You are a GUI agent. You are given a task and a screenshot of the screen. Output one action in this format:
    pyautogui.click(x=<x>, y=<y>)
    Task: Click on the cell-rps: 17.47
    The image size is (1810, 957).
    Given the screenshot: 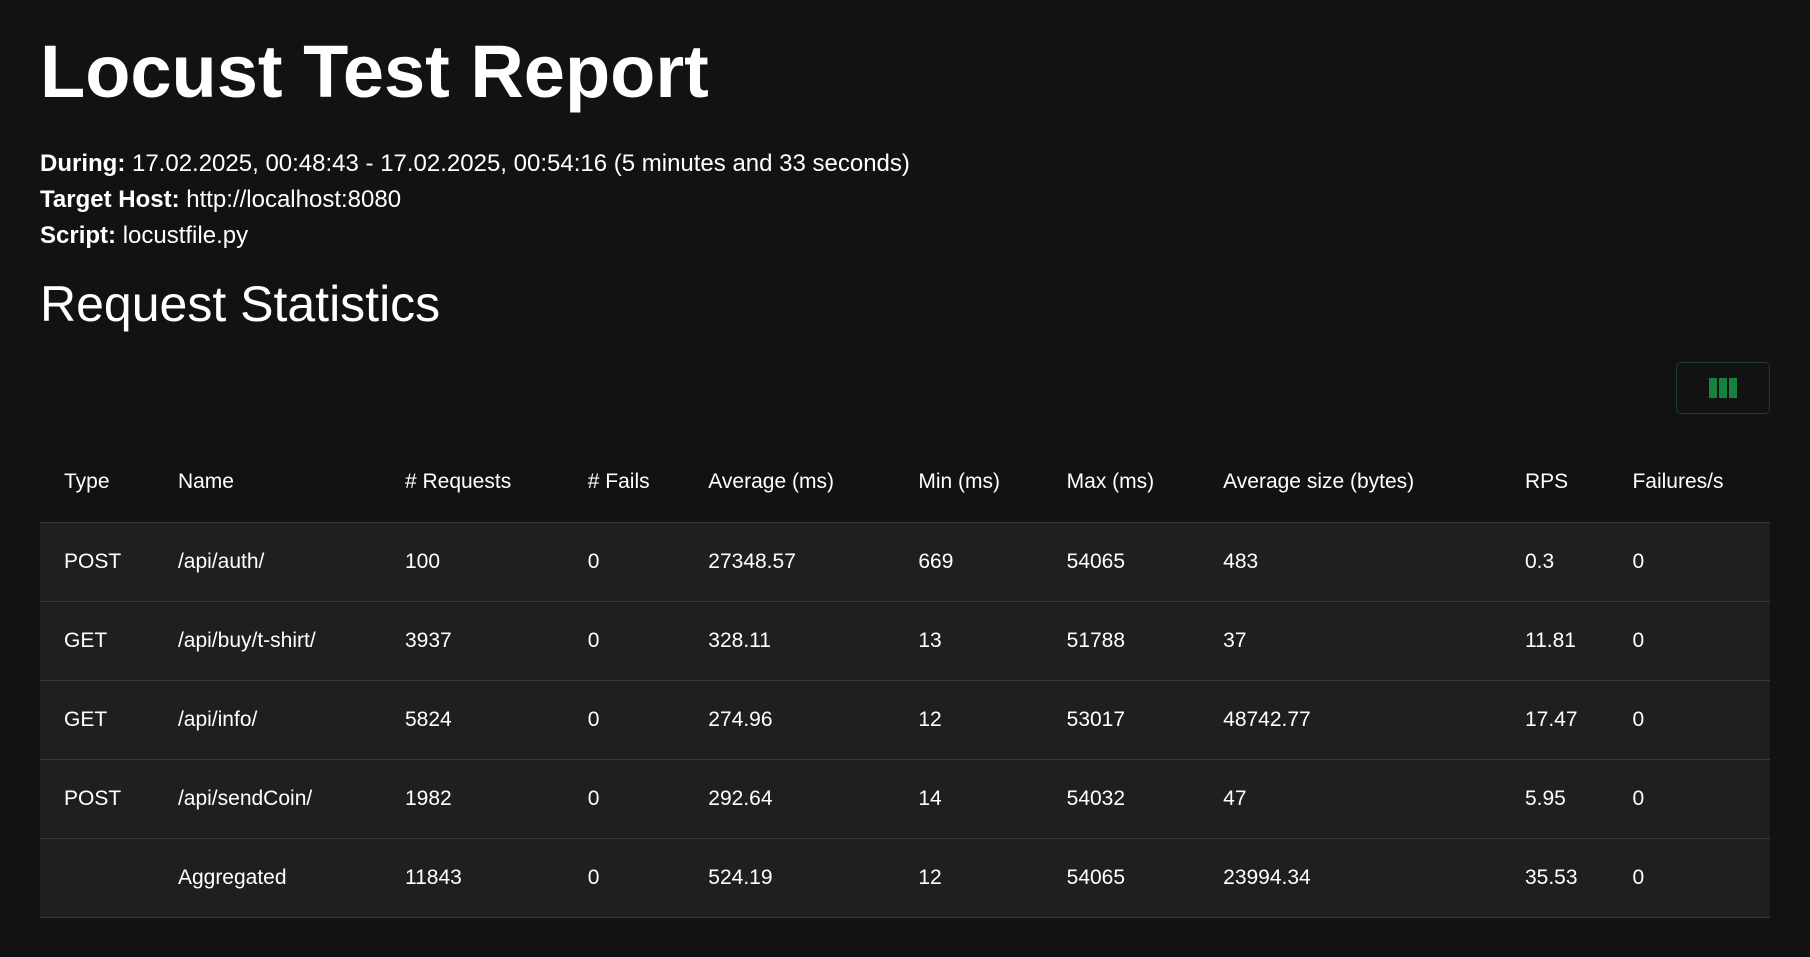 What is the action you would take?
    pyautogui.click(x=1554, y=720)
    